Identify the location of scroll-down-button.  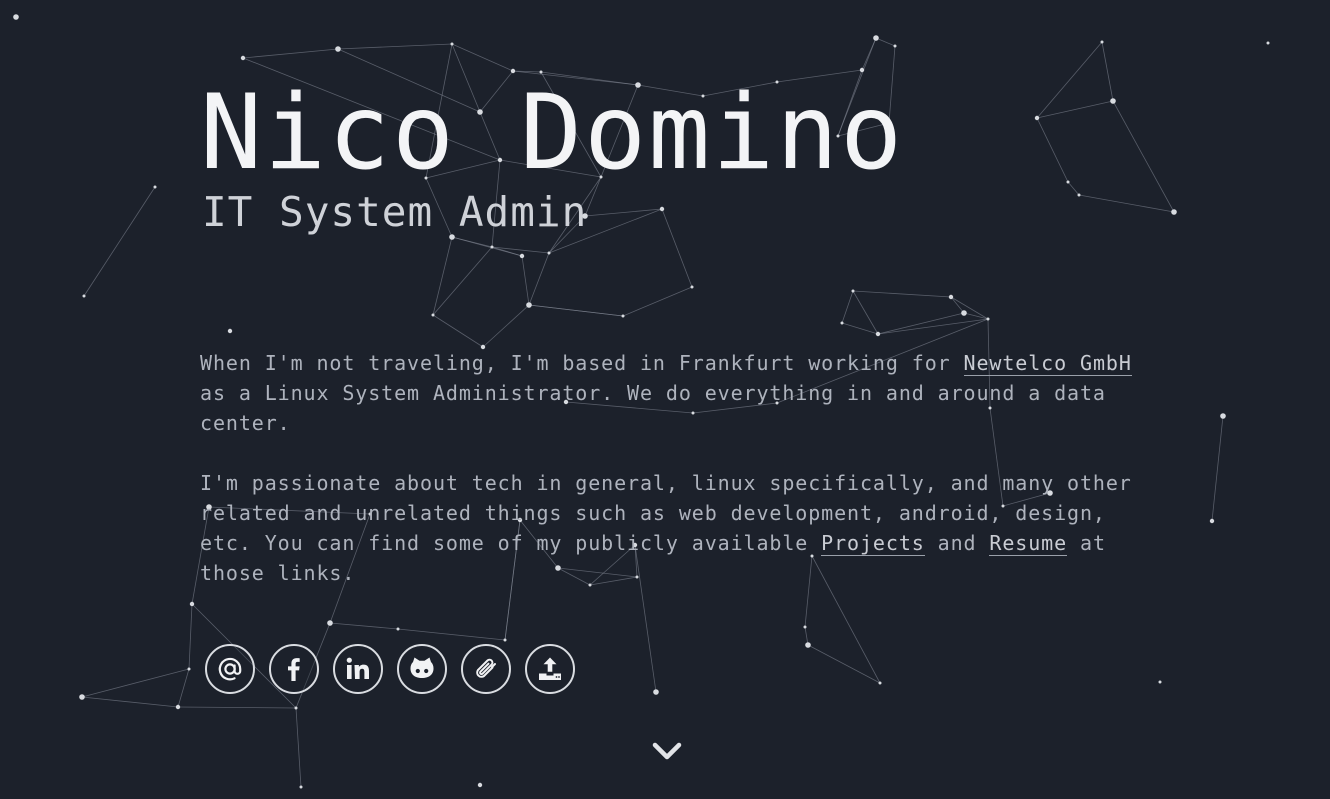
(667, 751).